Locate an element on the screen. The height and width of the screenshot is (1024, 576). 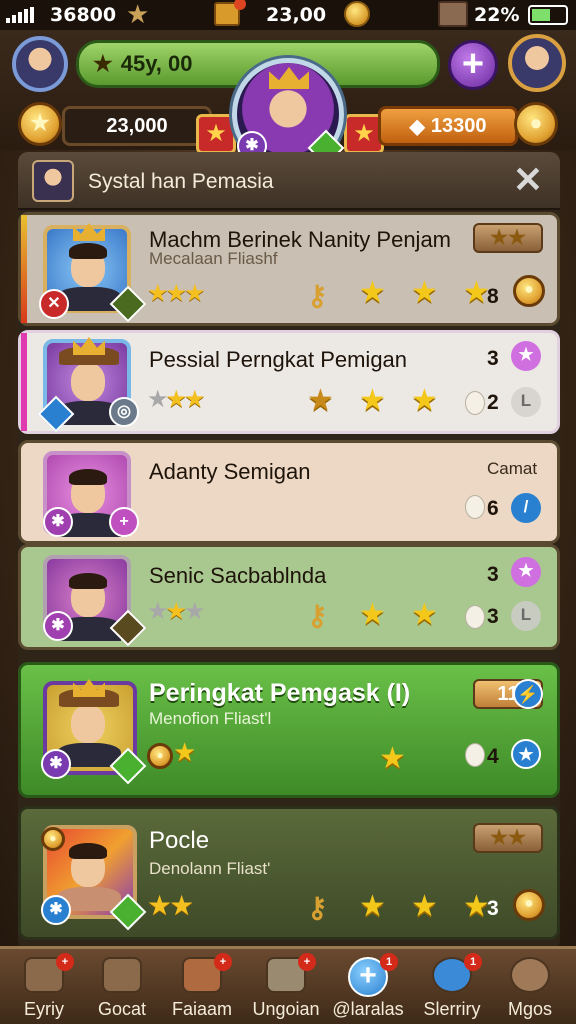
nav-item-faiaam: + Faiaam is located at coordinates (202, 986).